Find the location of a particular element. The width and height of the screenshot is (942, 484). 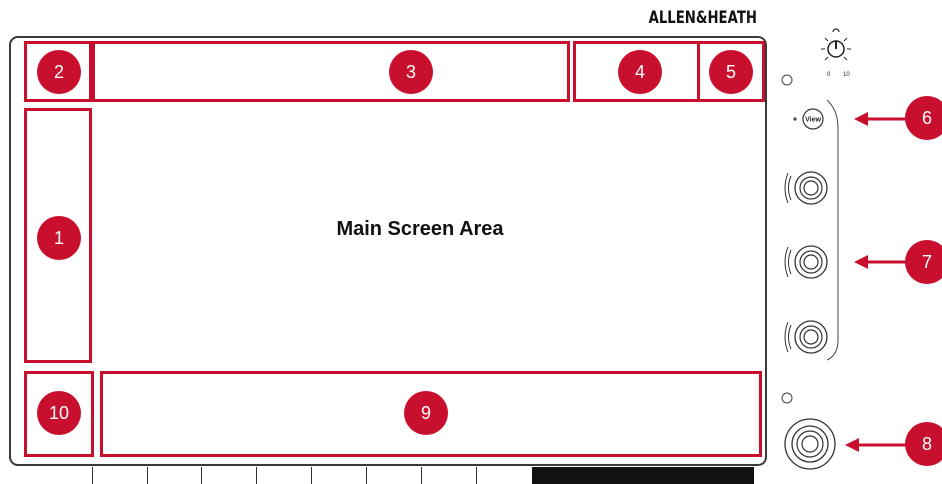

surface-strip is located at coordinates (643, 475).